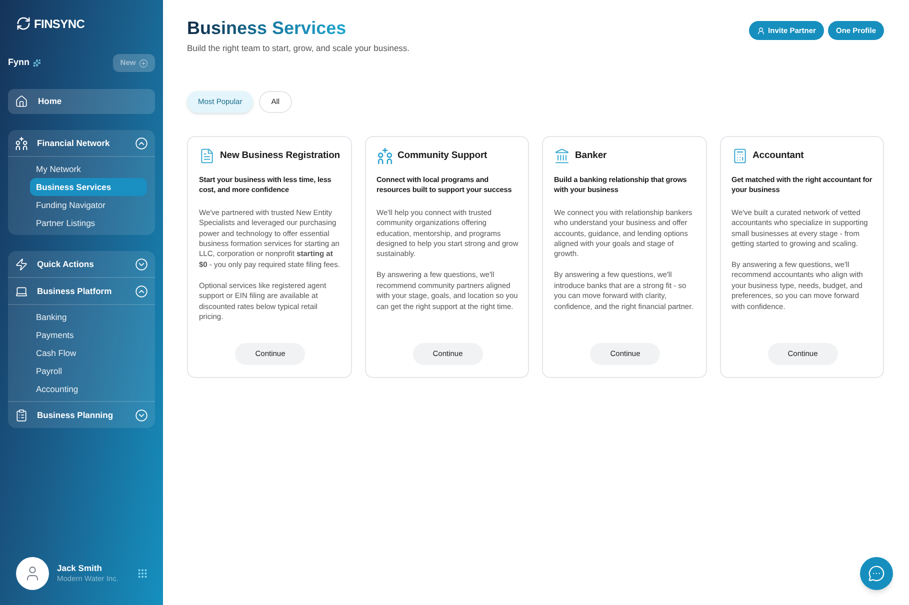 Image resolution: width=909 pixels, height=605 pixels. What do you see at coordinates (88, 223) in the screenshot?
I see `nav-sub-item: Partner Listings` at bounding box center [88, 223].